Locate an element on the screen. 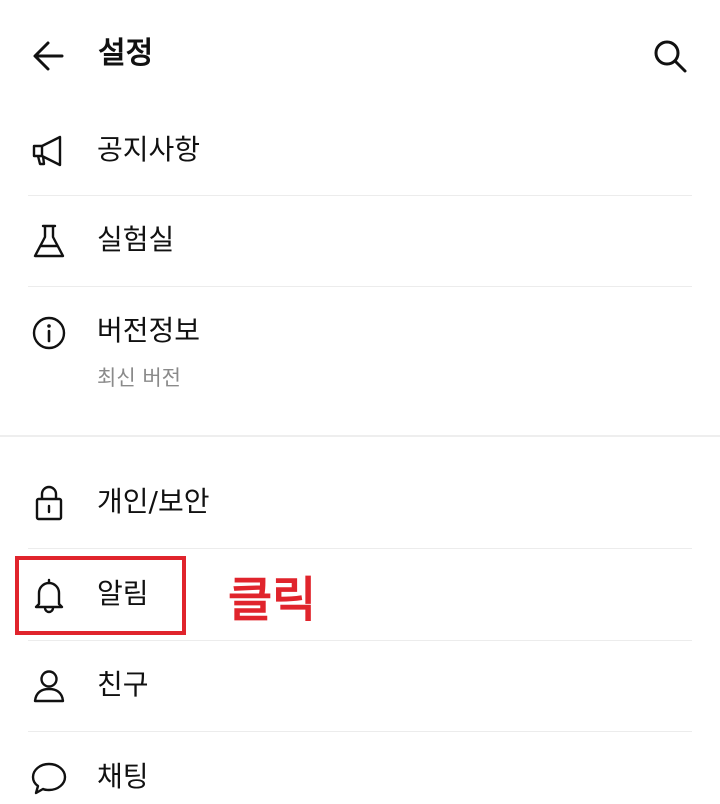 This screenshot has width=720, height=804. search-button is located at coordinates (670, 56).